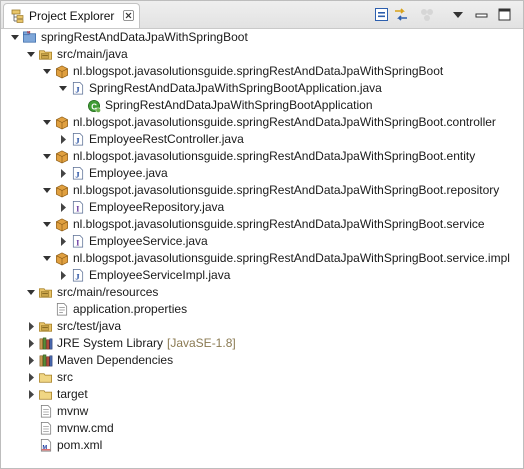  I want to click on tree-item-label: src/main/resources, so click(108, 292).